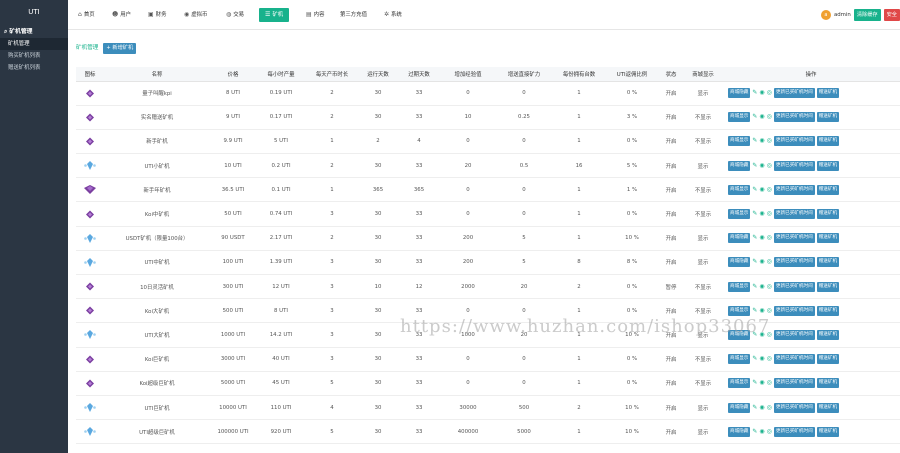 This screenshot has width=900, height=453. I want to click on nav-home: ⌂ 首页, so click(86, 15).